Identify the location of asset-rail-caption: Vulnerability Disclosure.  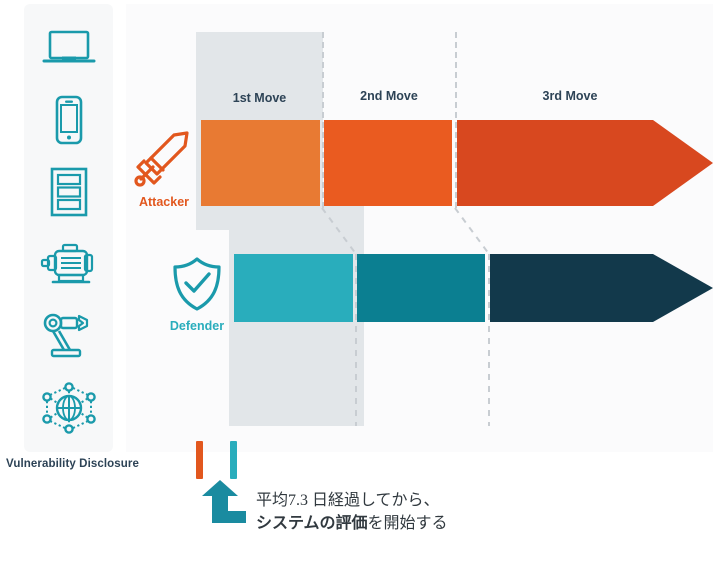
(72, 464).